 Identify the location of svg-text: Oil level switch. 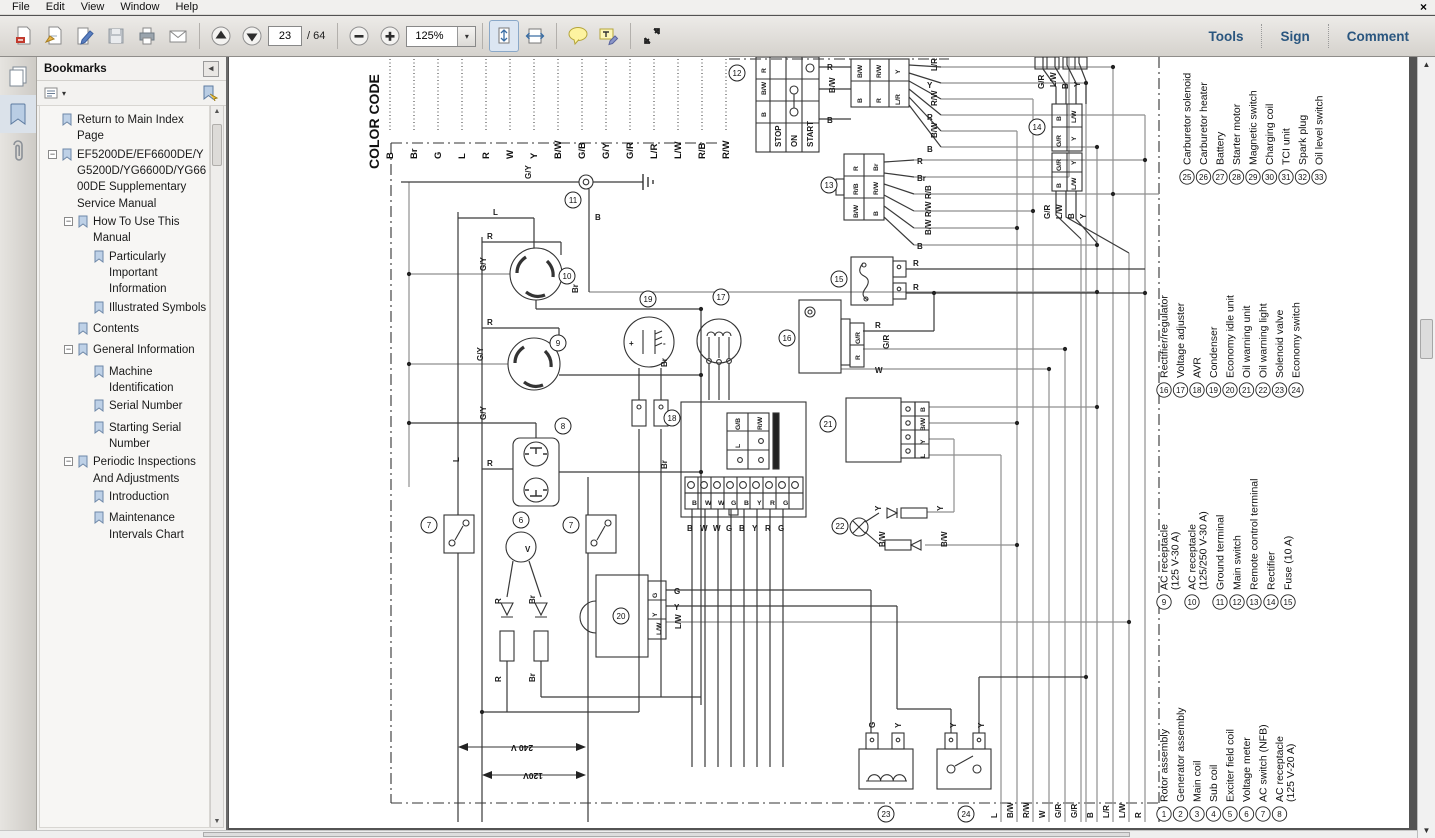
(1320, 130).